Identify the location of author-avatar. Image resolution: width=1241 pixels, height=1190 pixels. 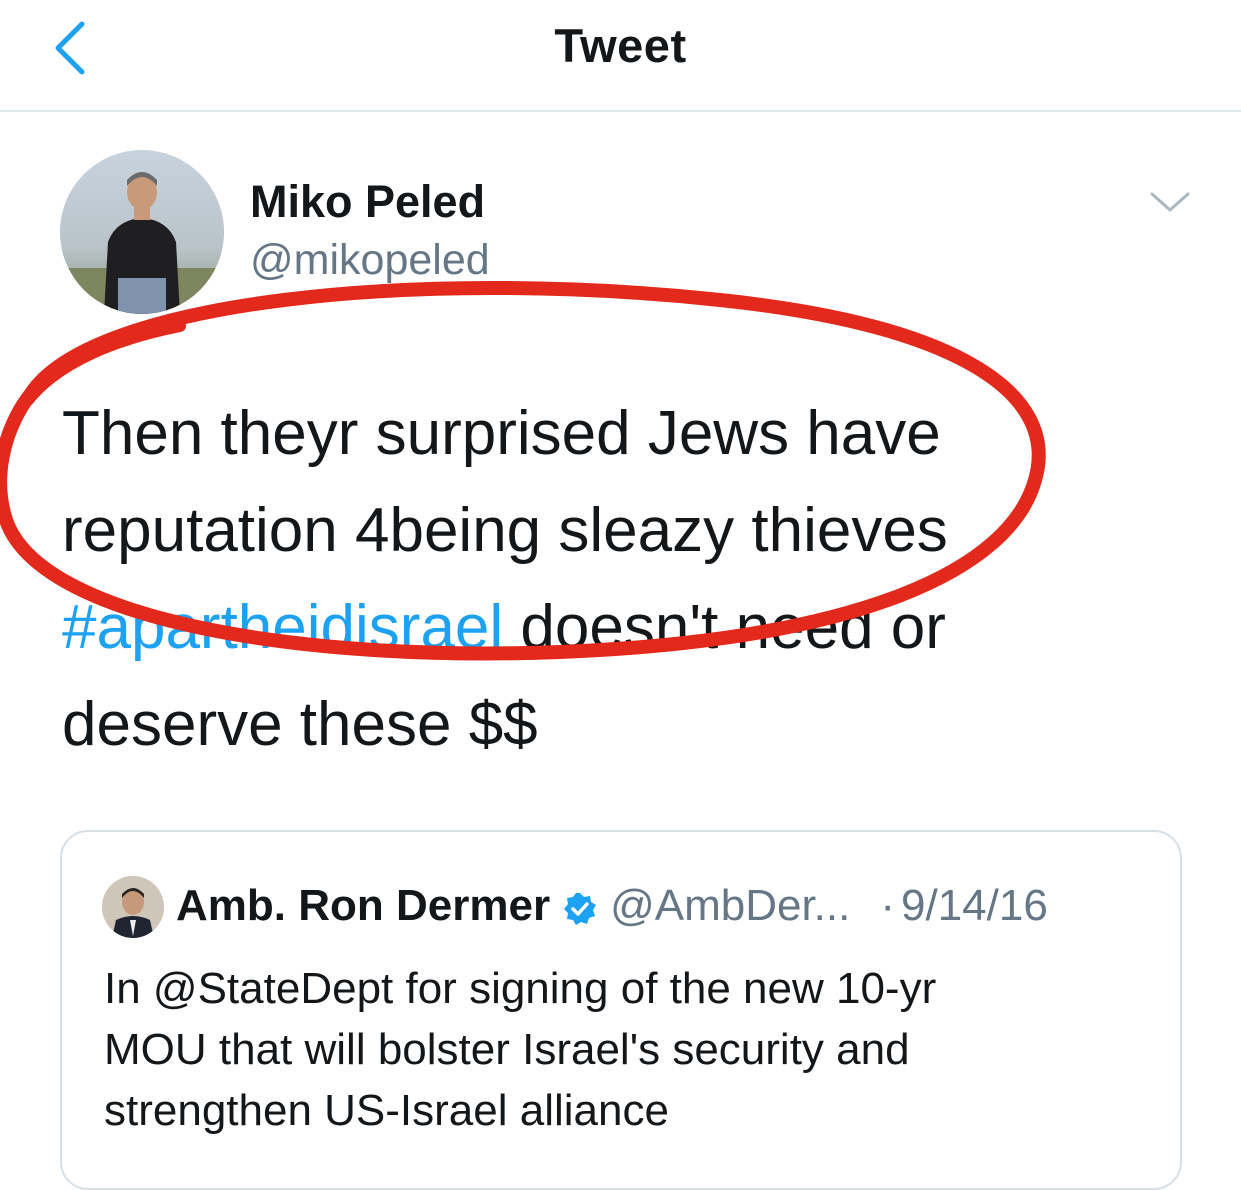
(142, 232).